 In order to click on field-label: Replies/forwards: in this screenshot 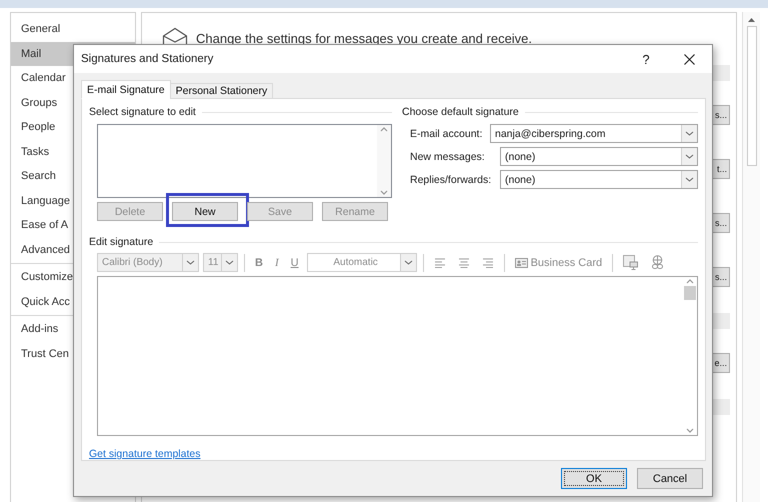, I will do `click(451, 180)`.